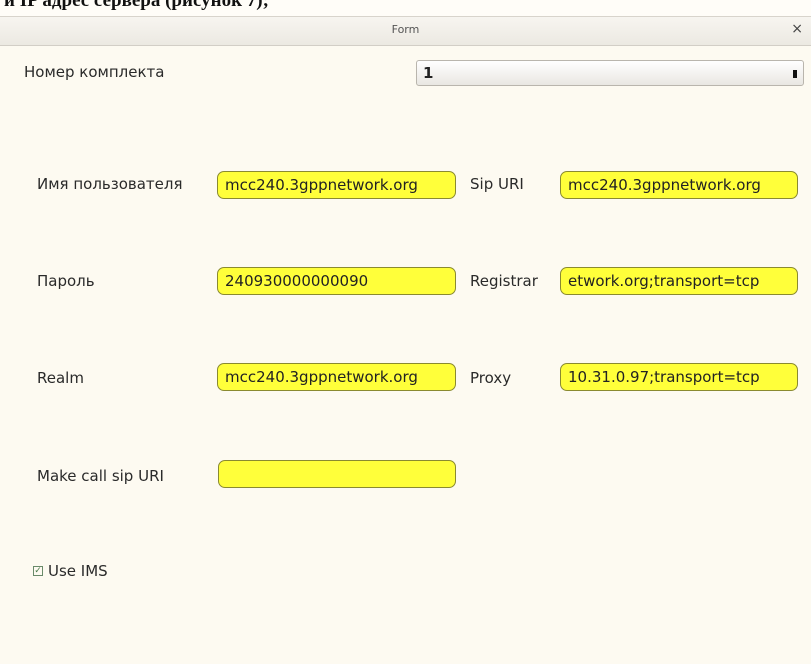  Describe the element at coordinates (795, 74) in the screenshot. I see `dropdown-arrow-icon` at that location.